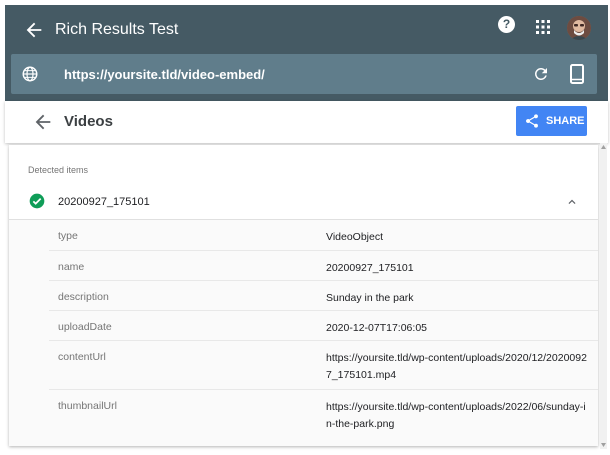 This screenshot has height=455, width=610. Describe the element at coordinates (532, 121) in the screenshot. I see `share-icon` at that location.